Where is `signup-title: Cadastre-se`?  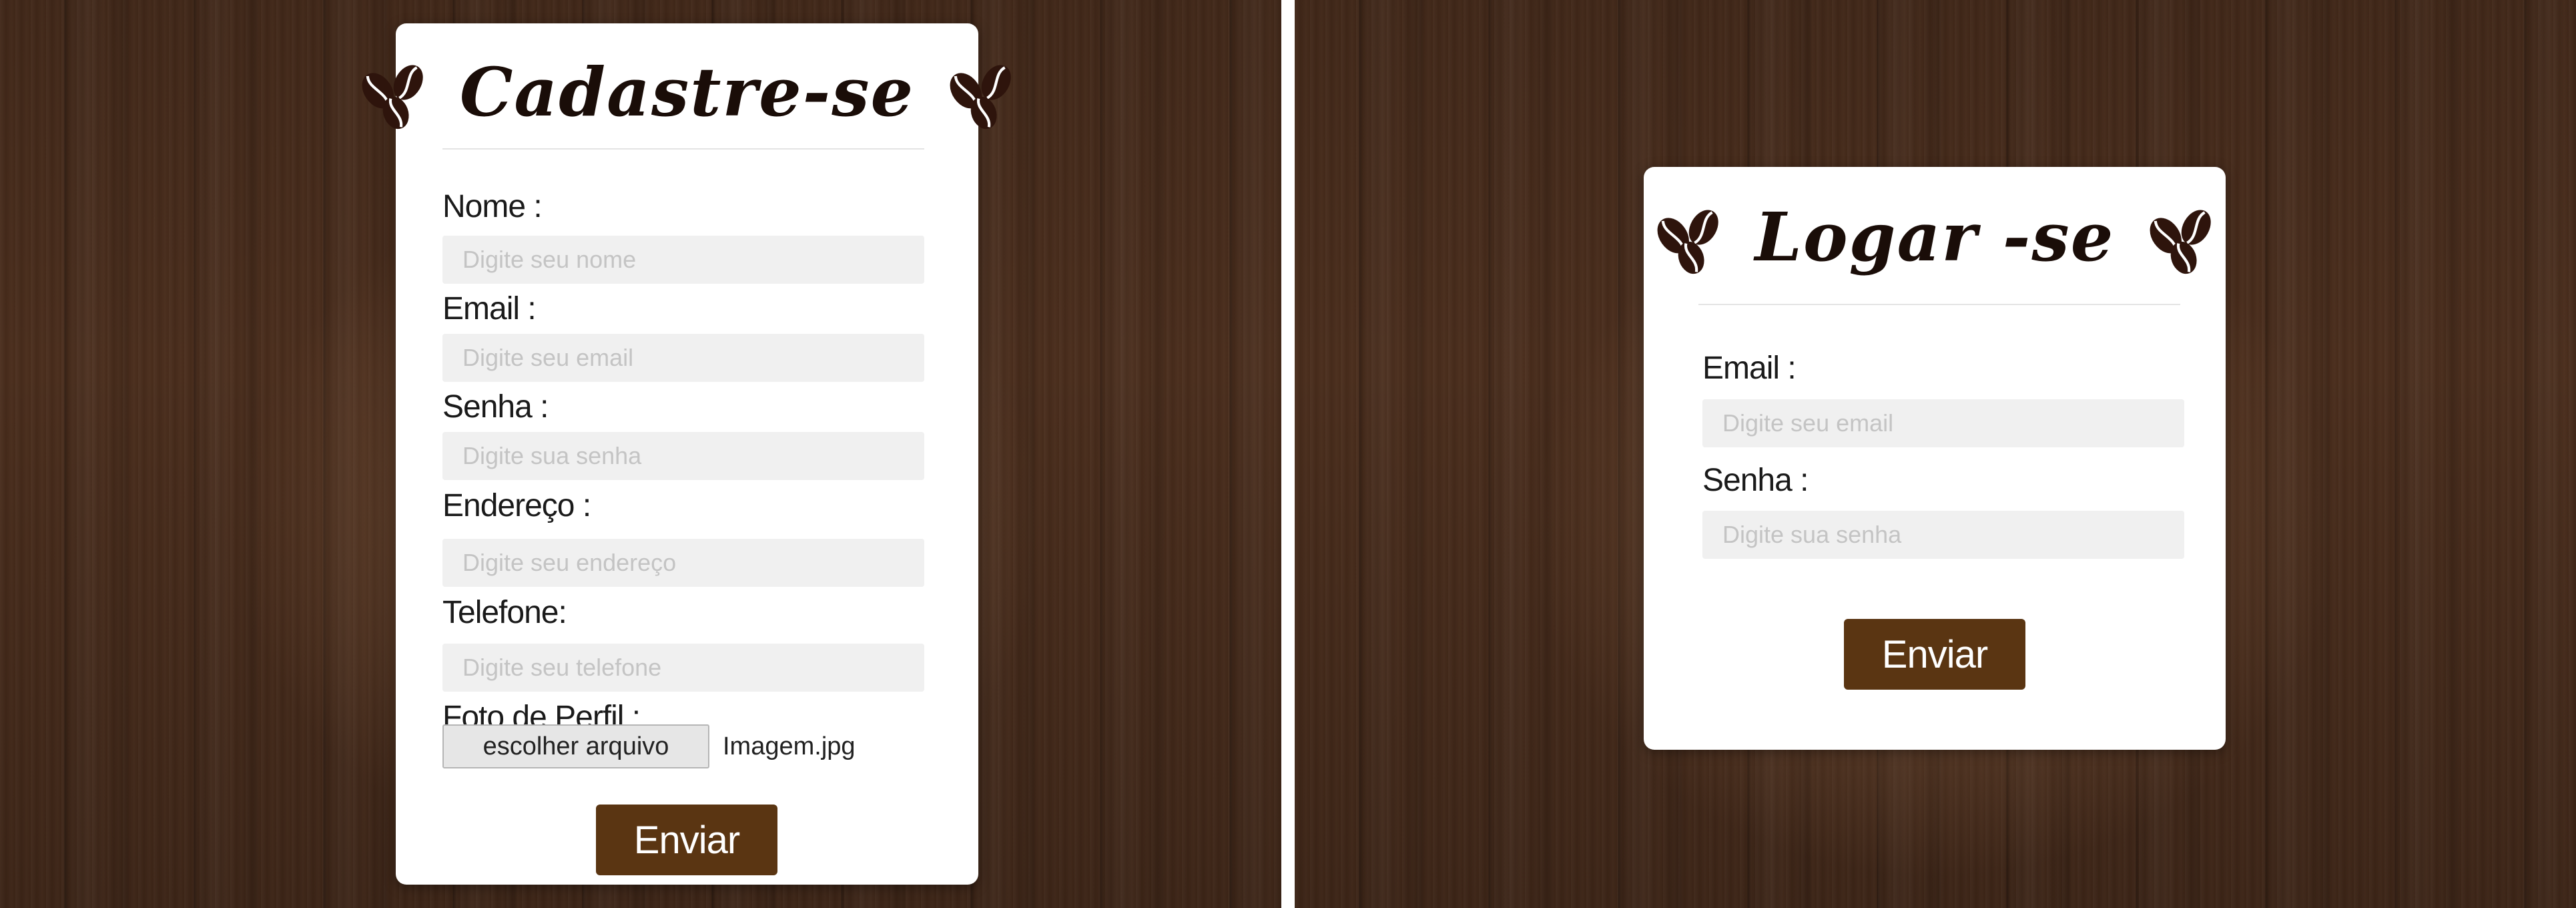
signup-title: Cadastre-se is located at coordinates (687, 92).